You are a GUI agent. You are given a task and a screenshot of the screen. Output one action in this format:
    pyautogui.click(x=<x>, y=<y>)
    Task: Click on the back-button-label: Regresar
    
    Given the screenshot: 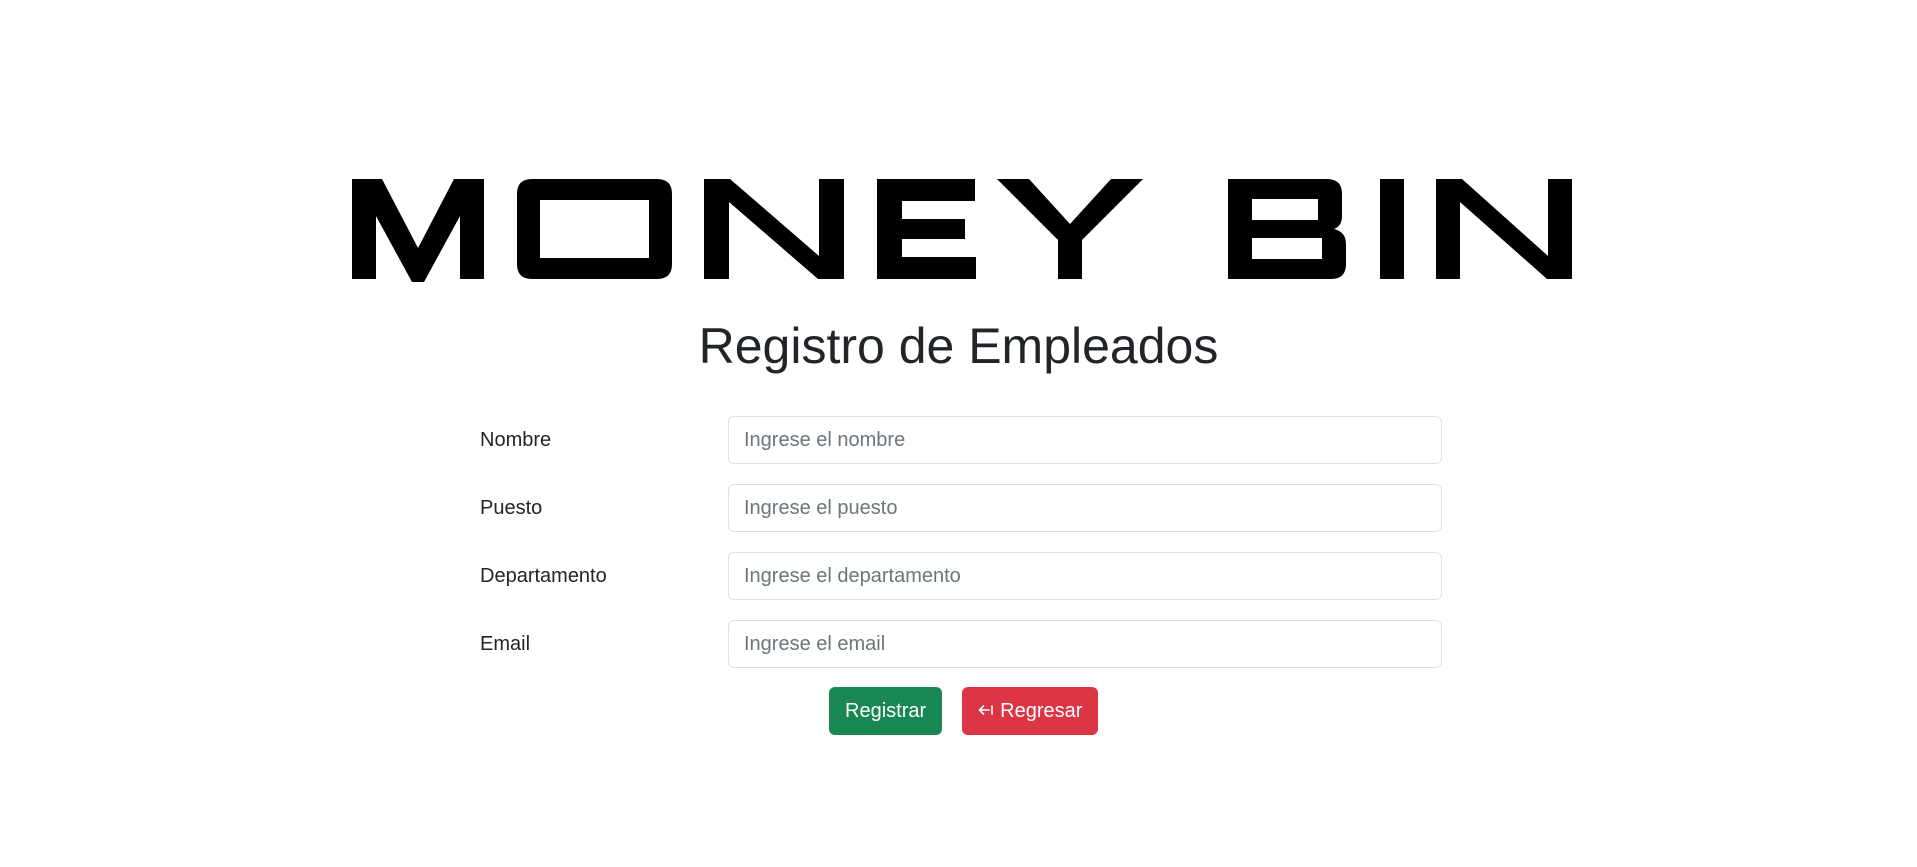 What is the action you would take?
    pyautogui.click(x=1041, y=710)
    